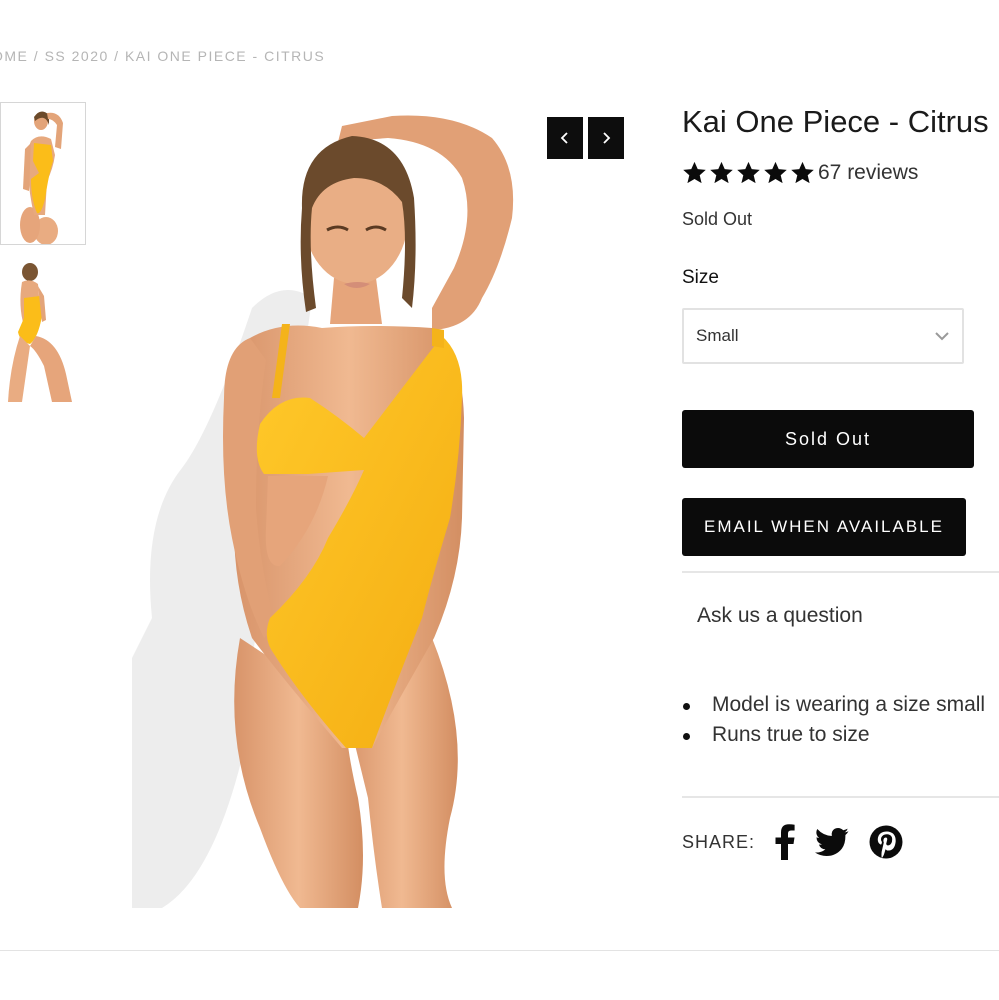  I want to click on thumbnail-back-image, so click(38, 329).